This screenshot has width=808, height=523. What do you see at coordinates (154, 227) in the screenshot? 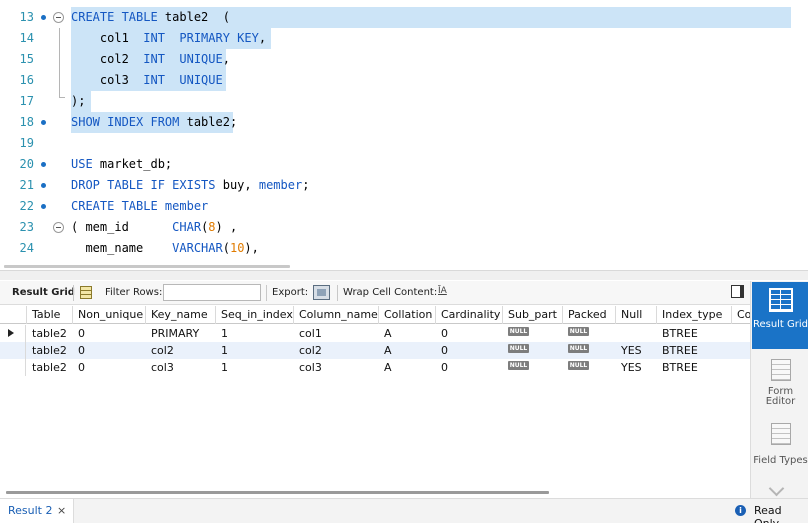
I see `code-text: ( mem_id CHAR(8) ,` at bounding box center [154, 227].